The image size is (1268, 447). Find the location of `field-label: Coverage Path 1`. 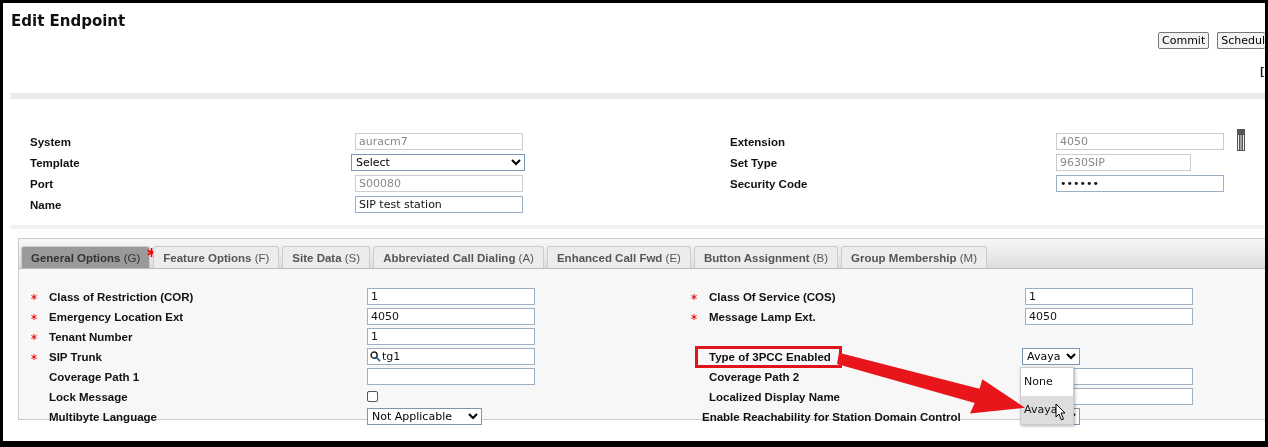

field-label: Coverage Path 1 is located at coordinates (95, 376).